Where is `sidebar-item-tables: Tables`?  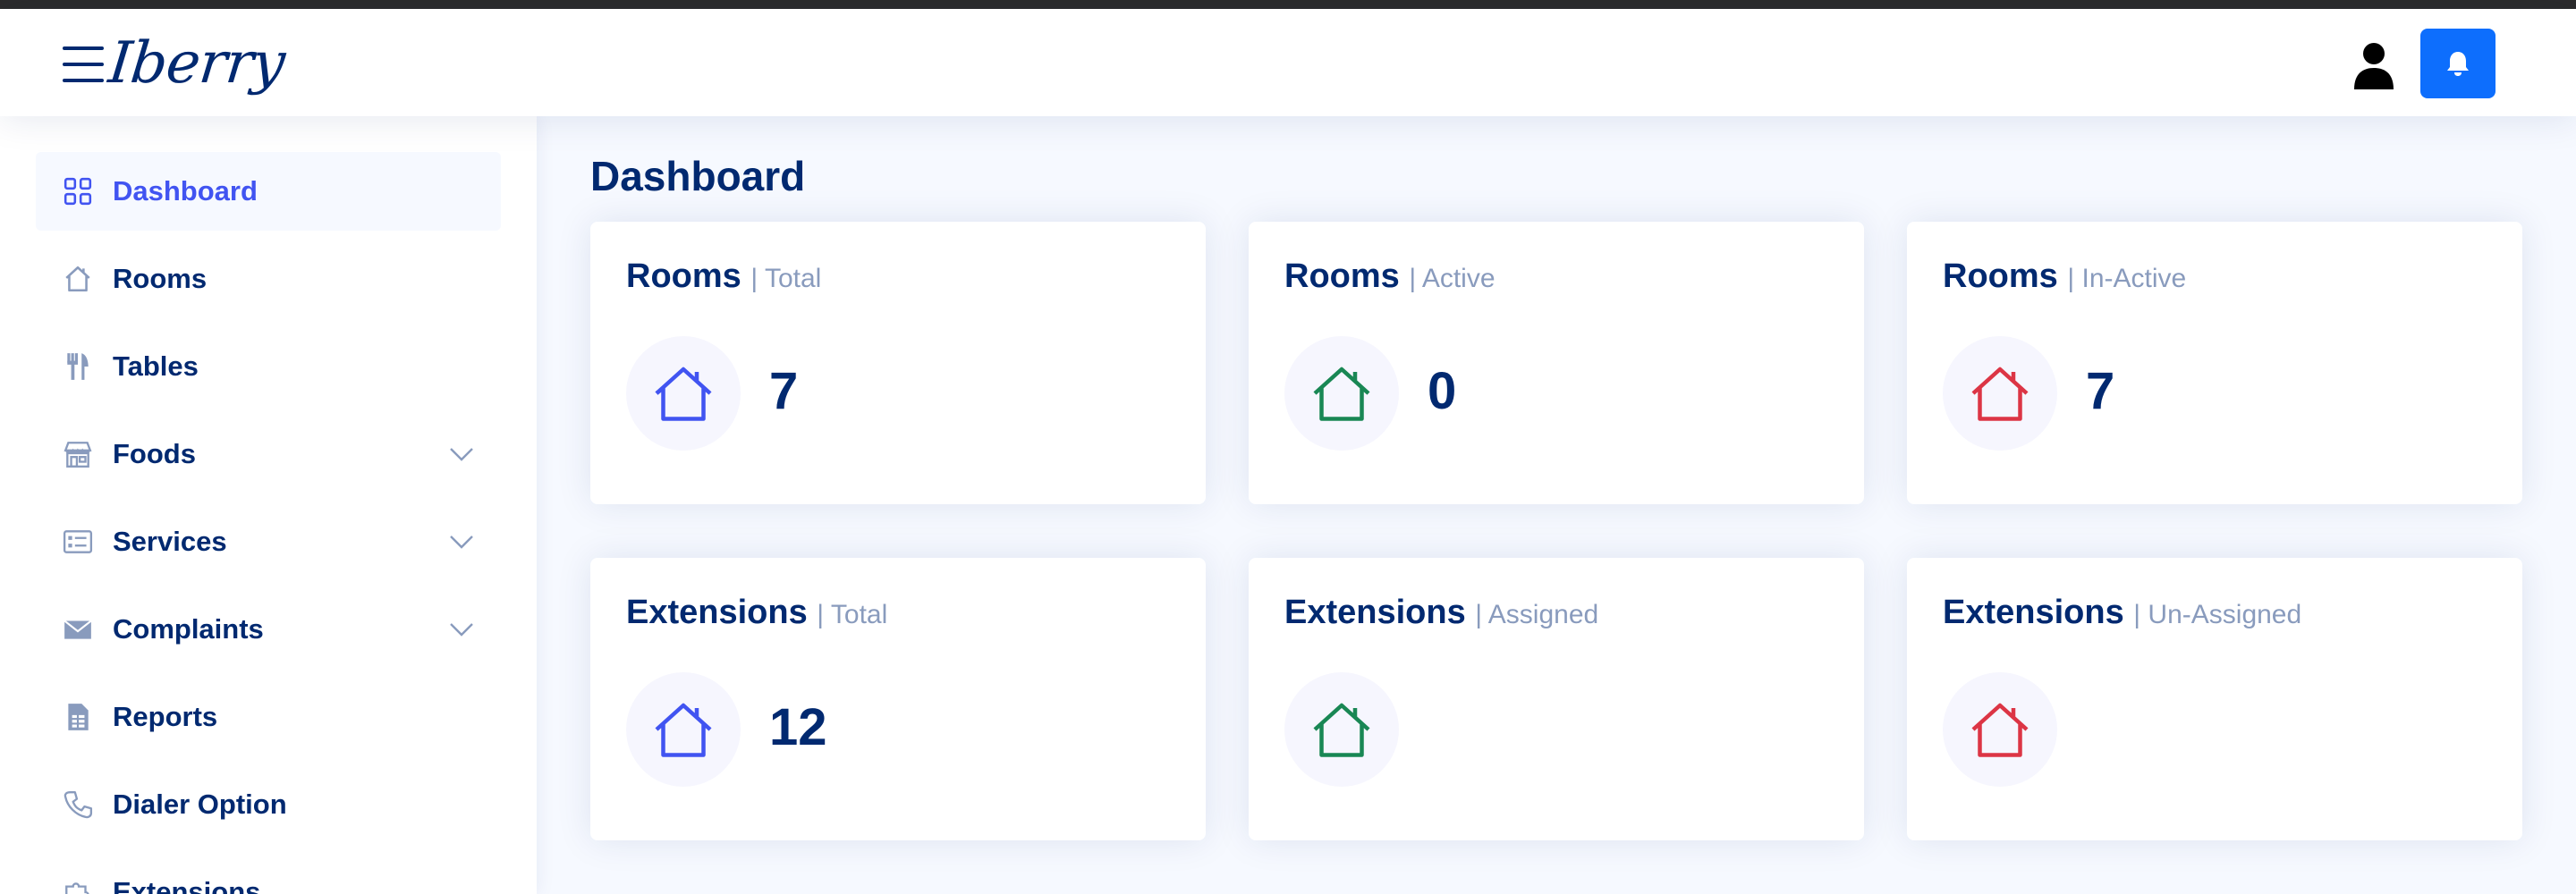 sidebar-item-tables: Tables is located at coordinates (268, 366).